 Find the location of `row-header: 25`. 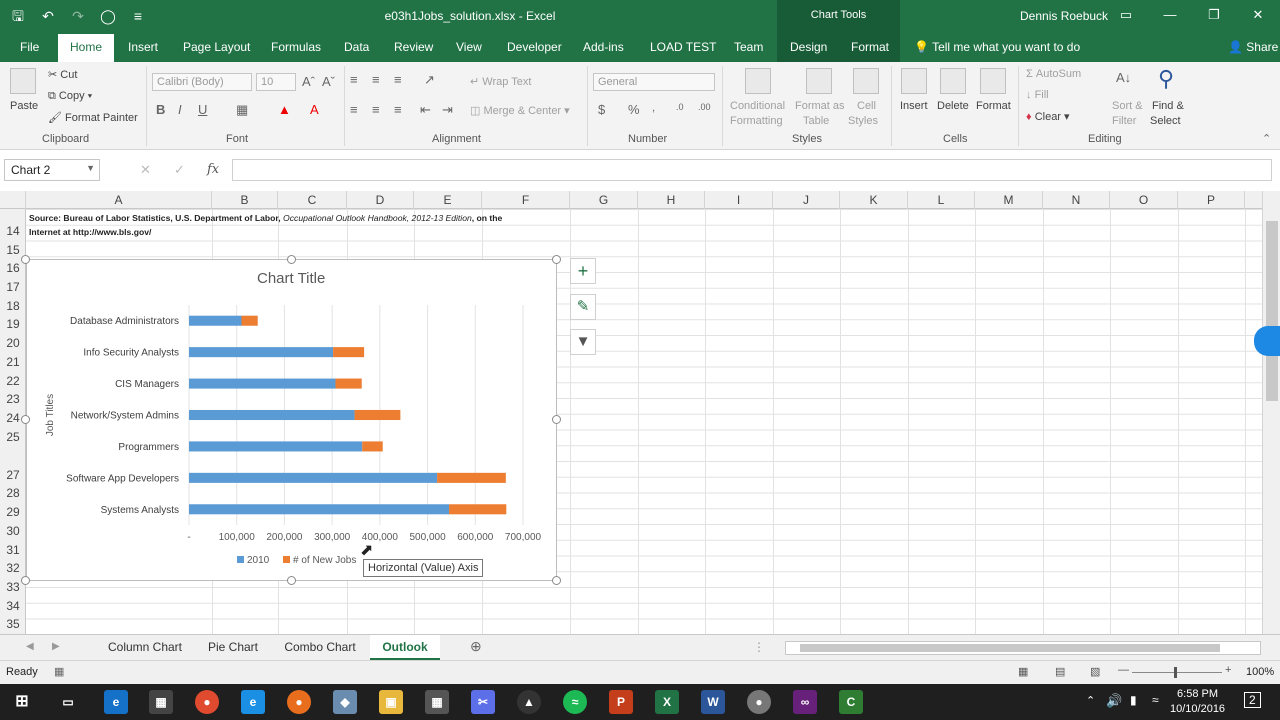

row-header: 25 is located at coordinates (13, 437).